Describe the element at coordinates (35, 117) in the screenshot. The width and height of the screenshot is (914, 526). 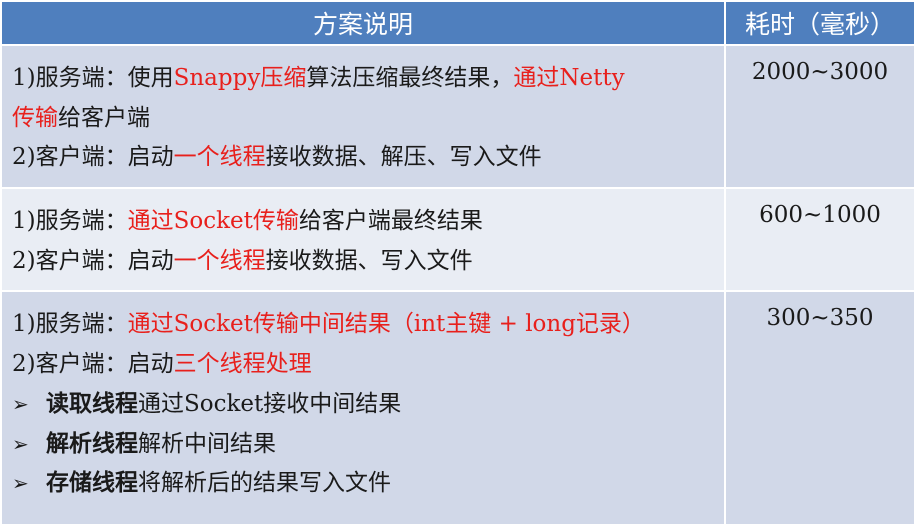
I see `highlight-text: 传输` at that location.